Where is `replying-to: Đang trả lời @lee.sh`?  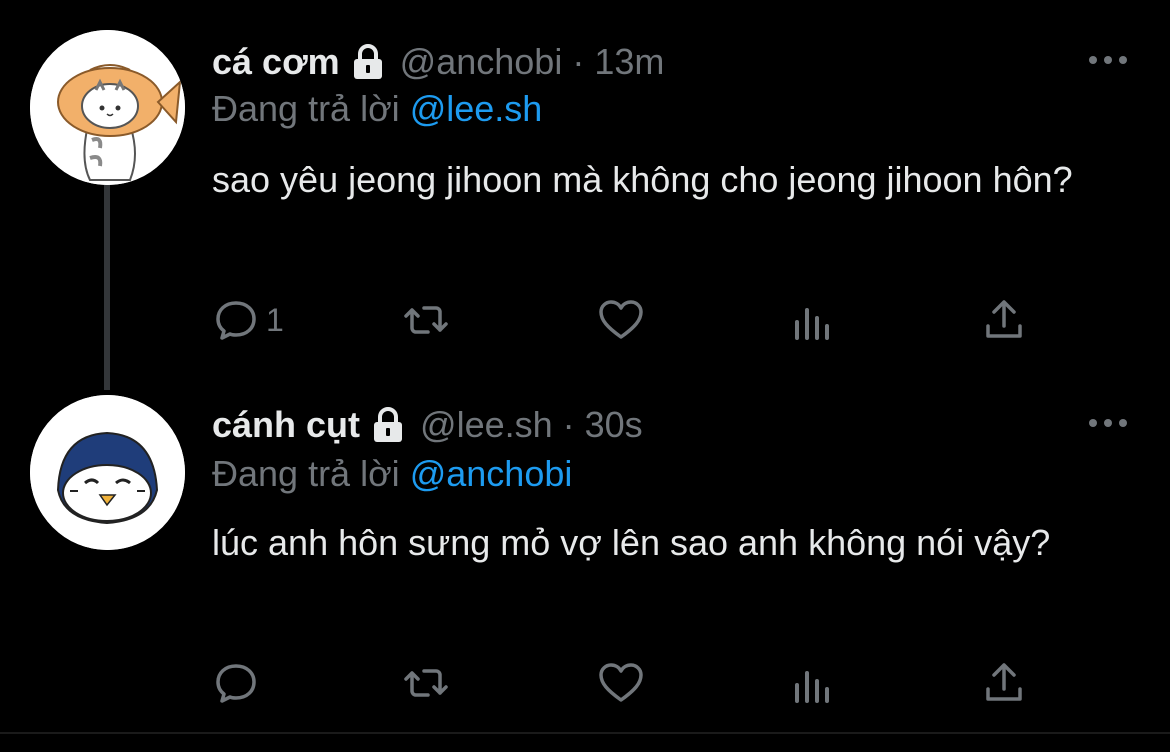
replying-to: Đang trả lời @lee.sh is located at coordinates (377, 109).